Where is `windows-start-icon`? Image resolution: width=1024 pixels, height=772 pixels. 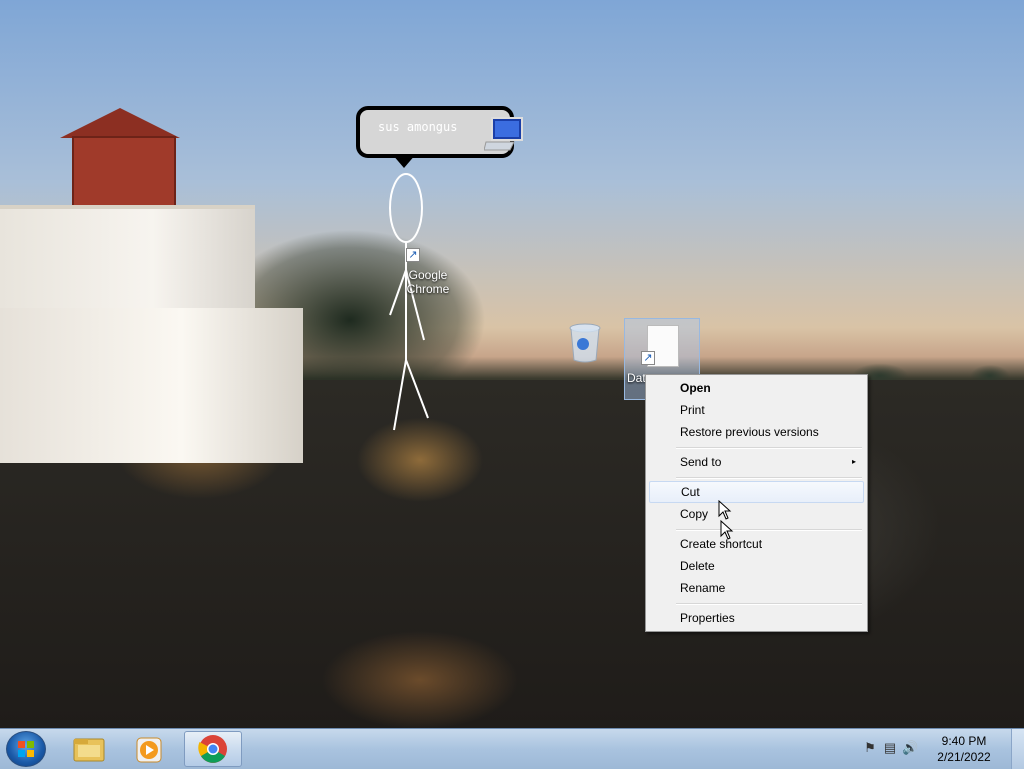 windows-start-icon is located at coordinates (26, 749).